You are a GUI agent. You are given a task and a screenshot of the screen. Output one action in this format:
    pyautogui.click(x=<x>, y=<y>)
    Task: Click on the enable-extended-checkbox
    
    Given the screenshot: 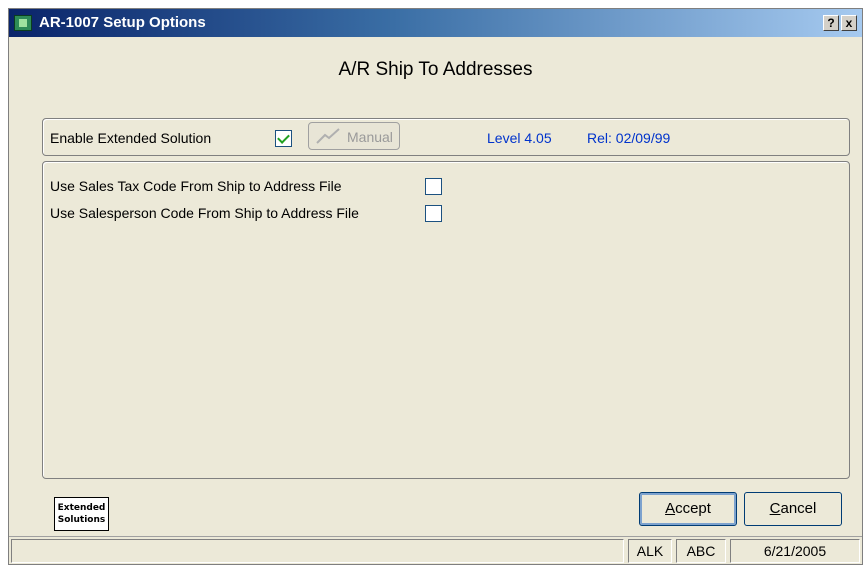 What is the action you would take?
    pyautogui.click(x=283, y=138)
    